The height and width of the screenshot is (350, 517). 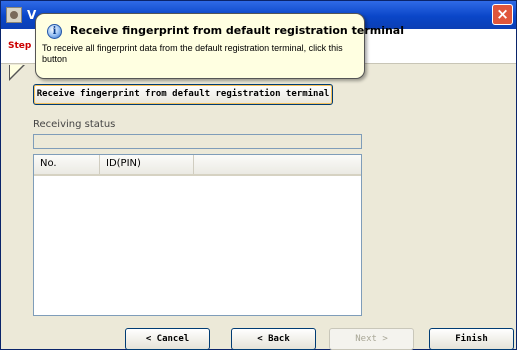 I want to click on close-button: ×, so click(x=502, y=14).